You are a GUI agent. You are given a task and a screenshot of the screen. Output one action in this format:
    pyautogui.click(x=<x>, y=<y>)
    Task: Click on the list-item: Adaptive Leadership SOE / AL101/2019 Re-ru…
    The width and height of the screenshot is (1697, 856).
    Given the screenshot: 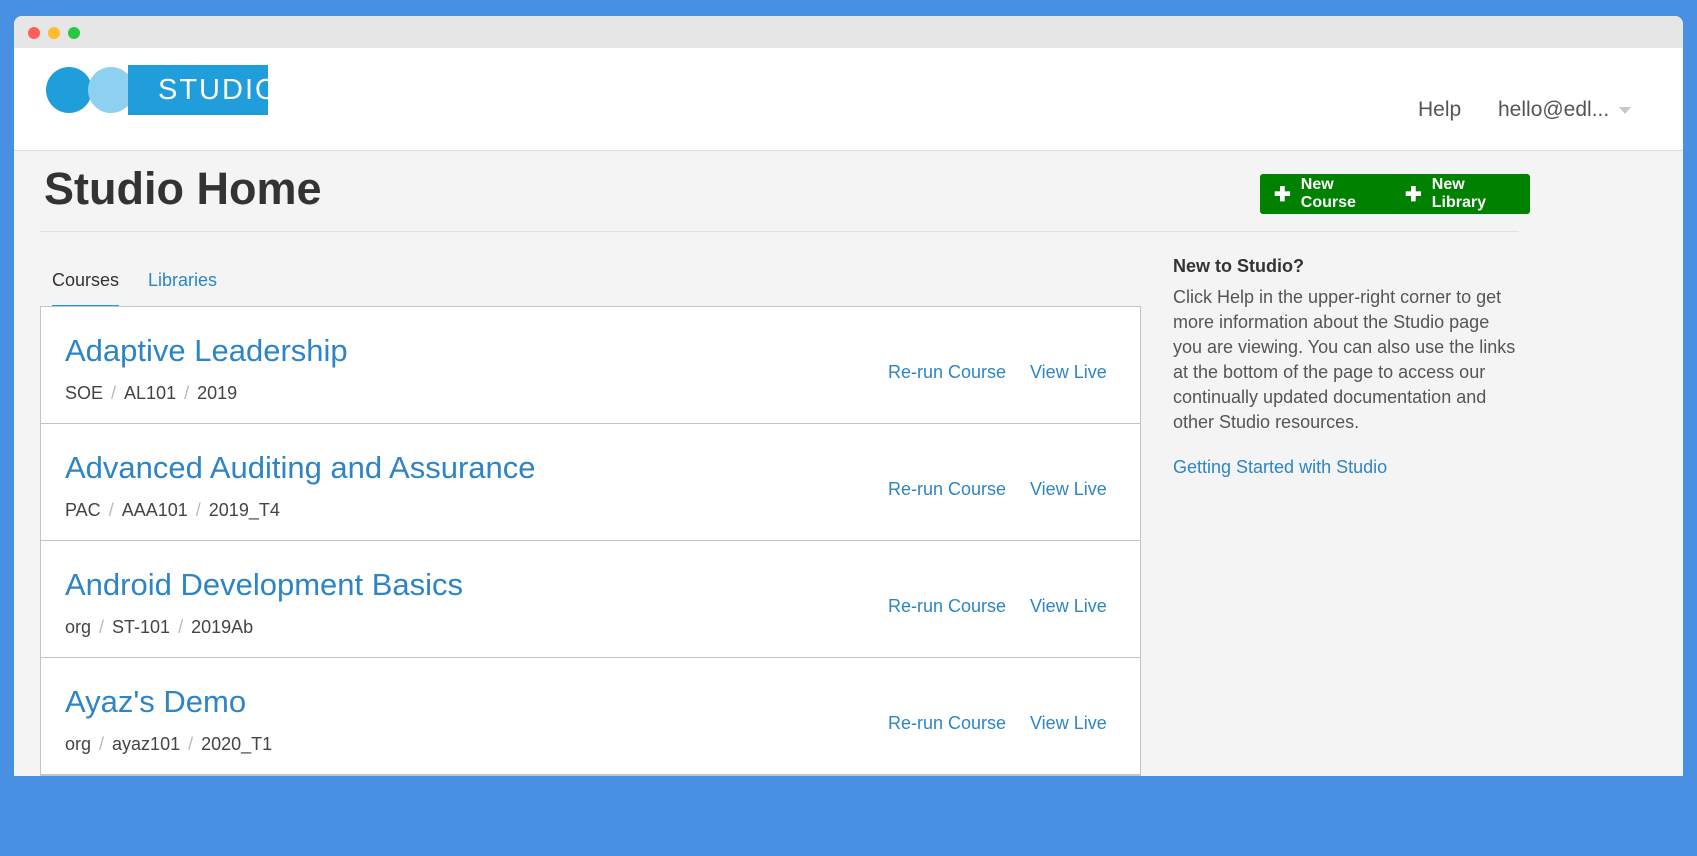 What is the action you would take?
    pyautogui.click(x=590, y=365)
    